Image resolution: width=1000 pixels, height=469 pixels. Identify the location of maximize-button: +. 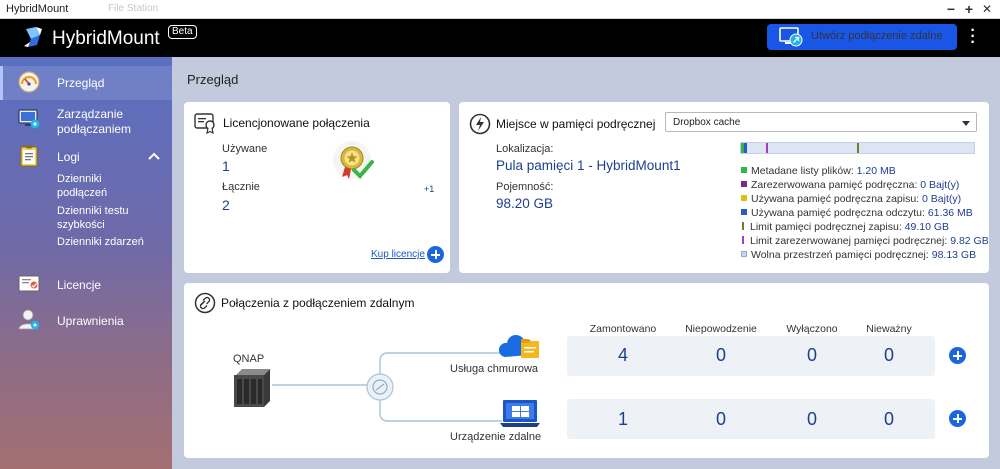
(969, 9).